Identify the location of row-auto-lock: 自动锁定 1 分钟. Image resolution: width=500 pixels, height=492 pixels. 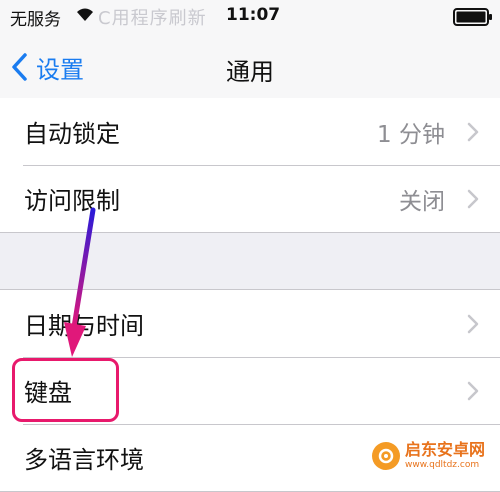
(250, 131).